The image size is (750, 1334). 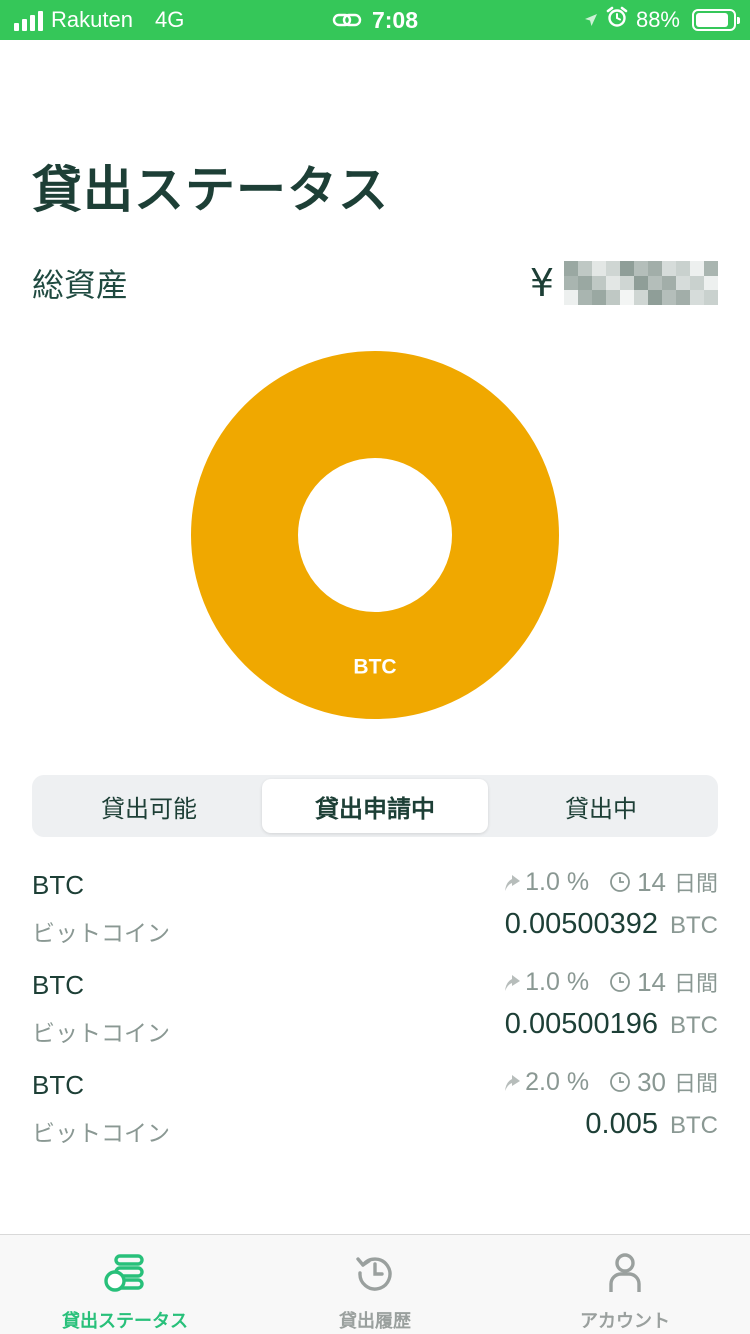 What do you see at coordinates (375, 912) in the screenshot?
I see `lending-item: BTC ビットコイン 1.0 % 14 日間 0.00500392 BTC` at bounding box center [375, 912].